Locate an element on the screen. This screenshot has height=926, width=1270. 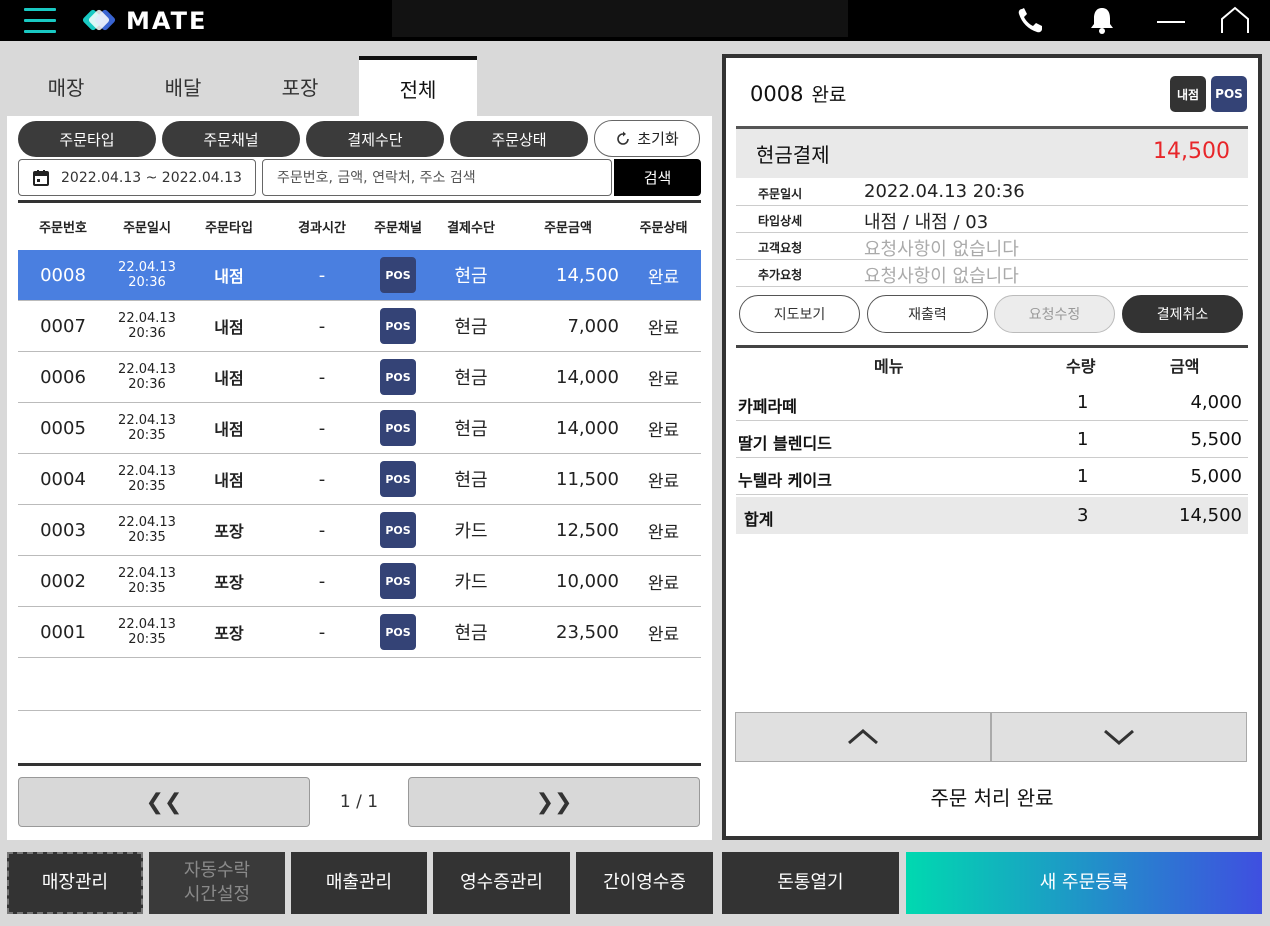
table-bottom-rule is located at coordinates (359, 764).